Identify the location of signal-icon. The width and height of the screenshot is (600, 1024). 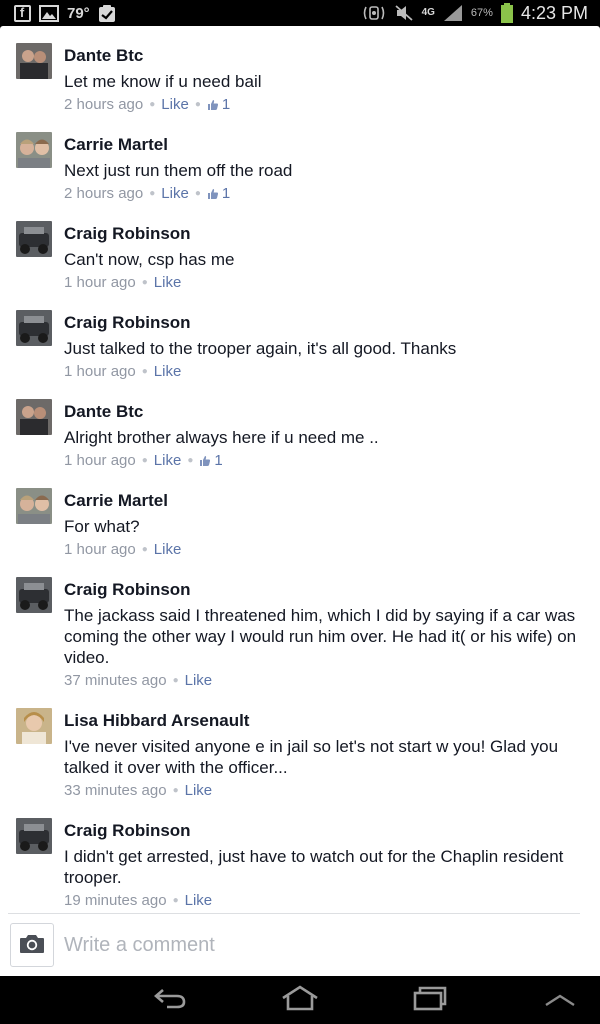
(453, 13).